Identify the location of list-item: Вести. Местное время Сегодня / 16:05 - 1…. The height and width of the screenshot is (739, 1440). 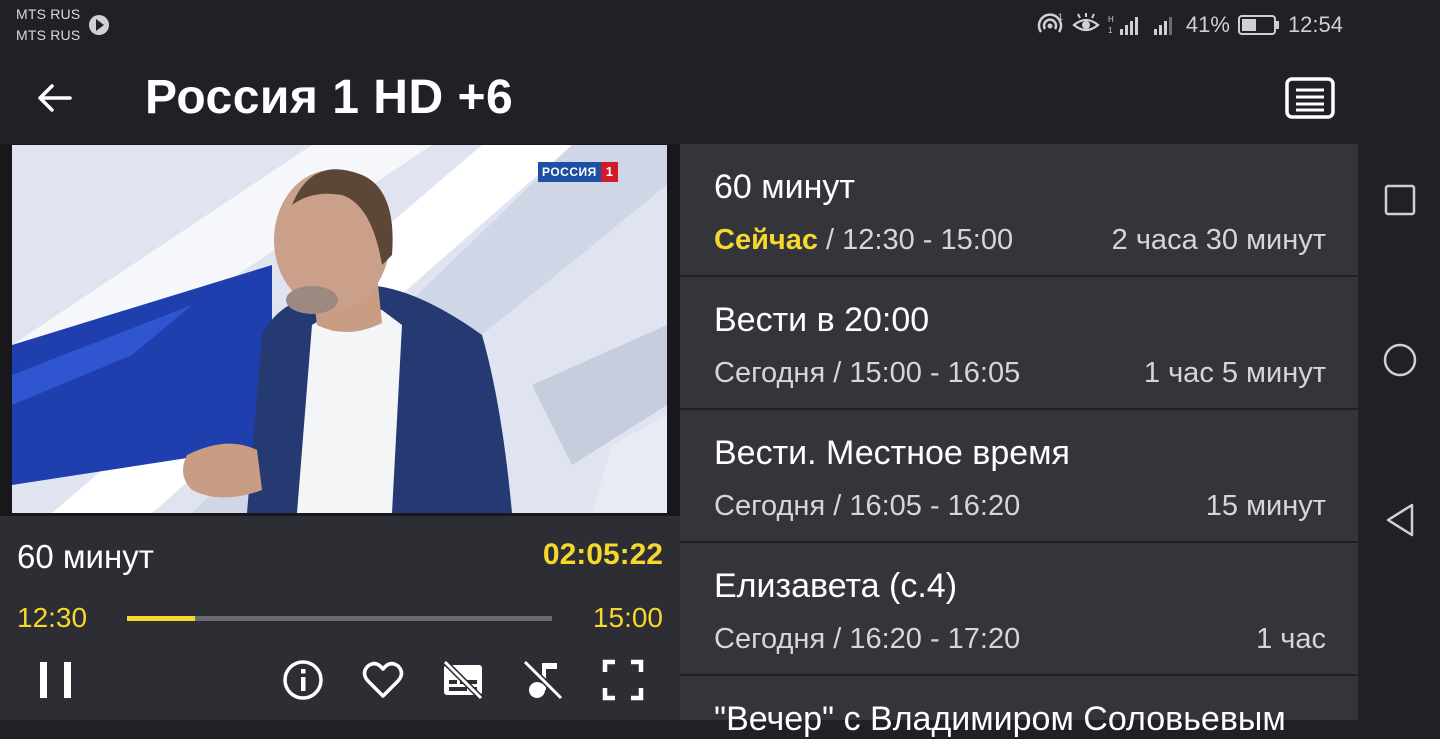
(1019, 475).